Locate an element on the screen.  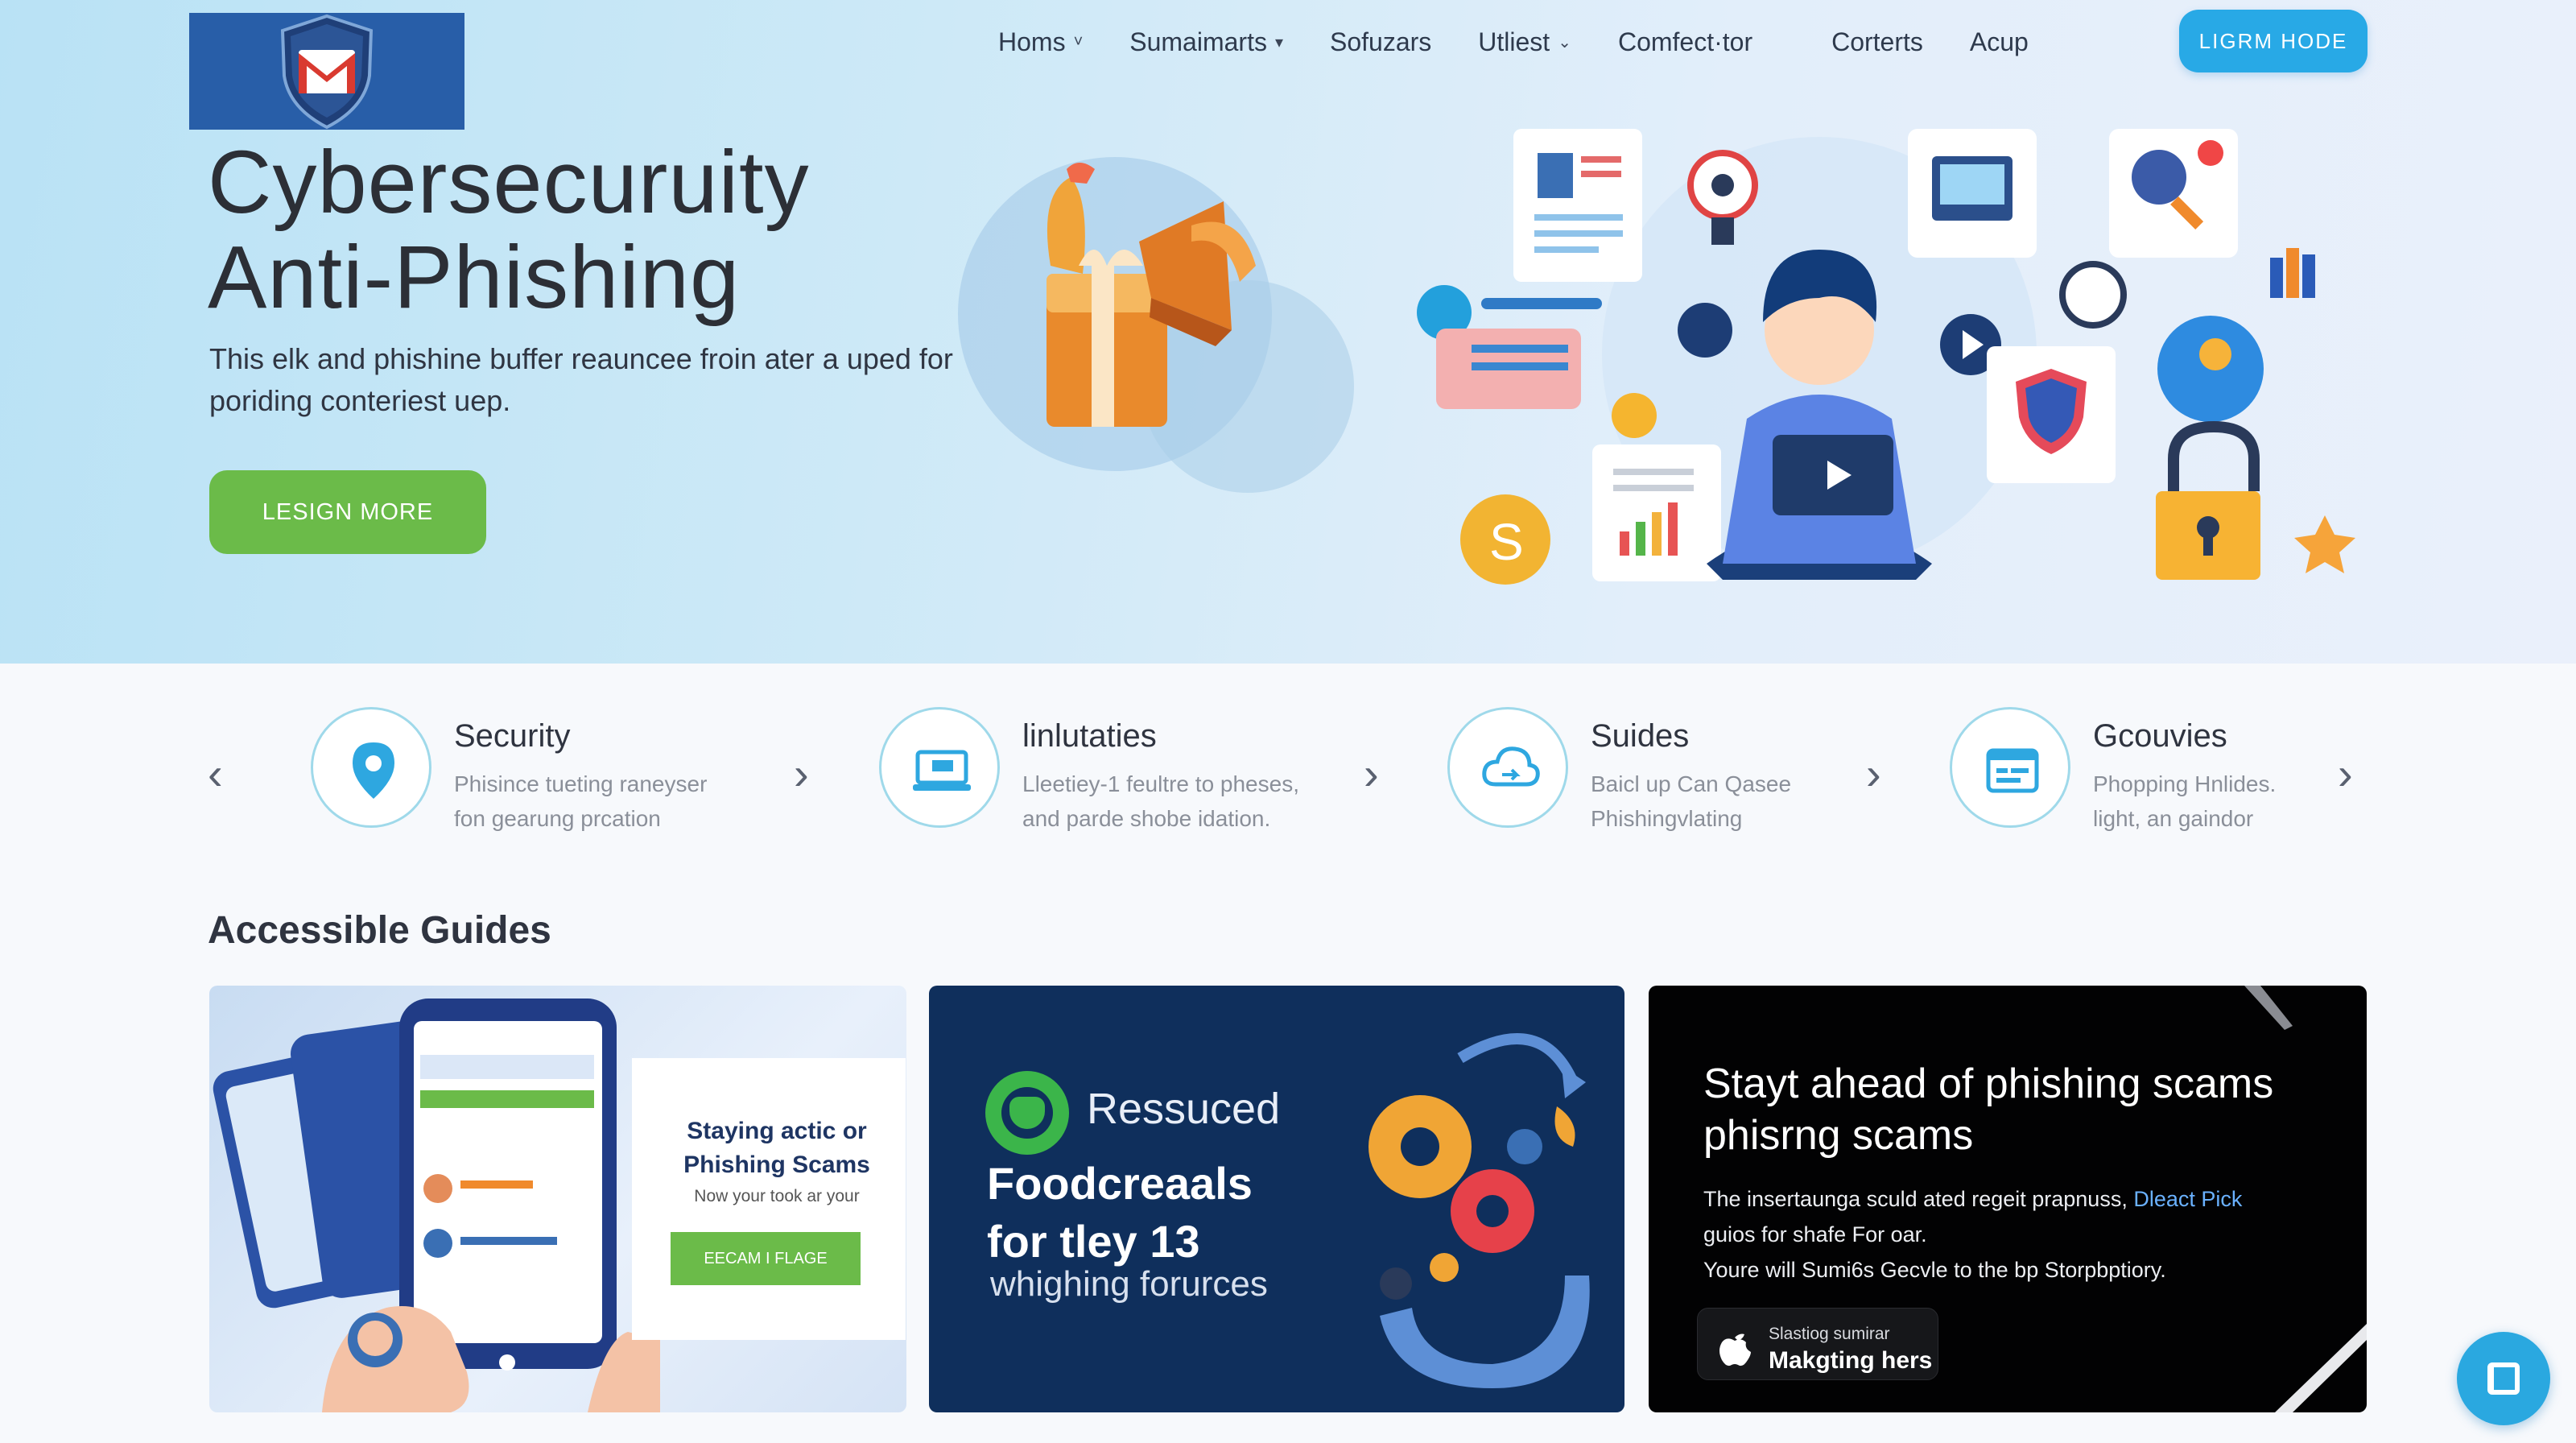
chevron-down-icon: ▾ is located at coordinates (1278, 42).